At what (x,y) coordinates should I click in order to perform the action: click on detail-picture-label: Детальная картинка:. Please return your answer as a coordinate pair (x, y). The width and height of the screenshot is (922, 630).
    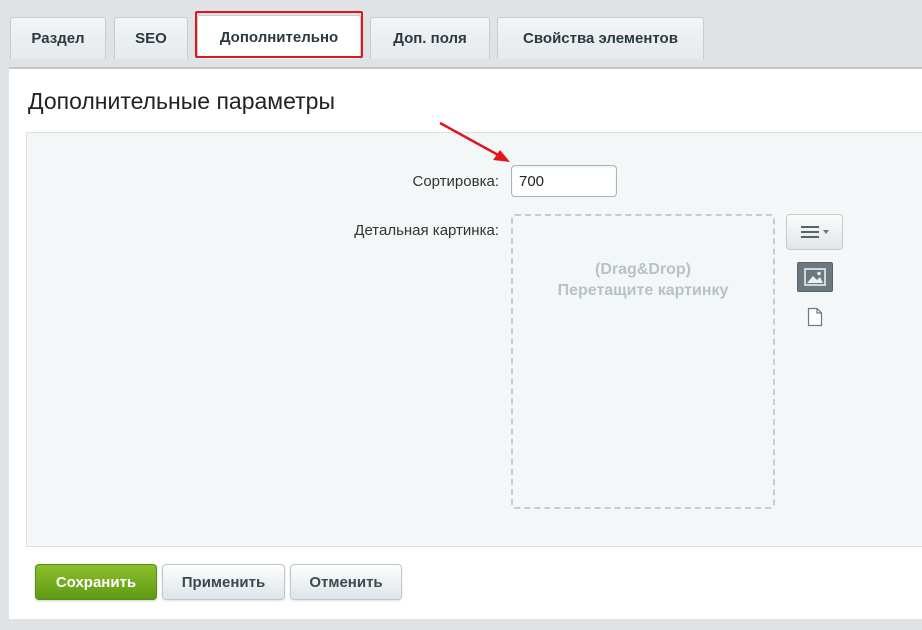
    Looking at the image, I should click on (426, 230).